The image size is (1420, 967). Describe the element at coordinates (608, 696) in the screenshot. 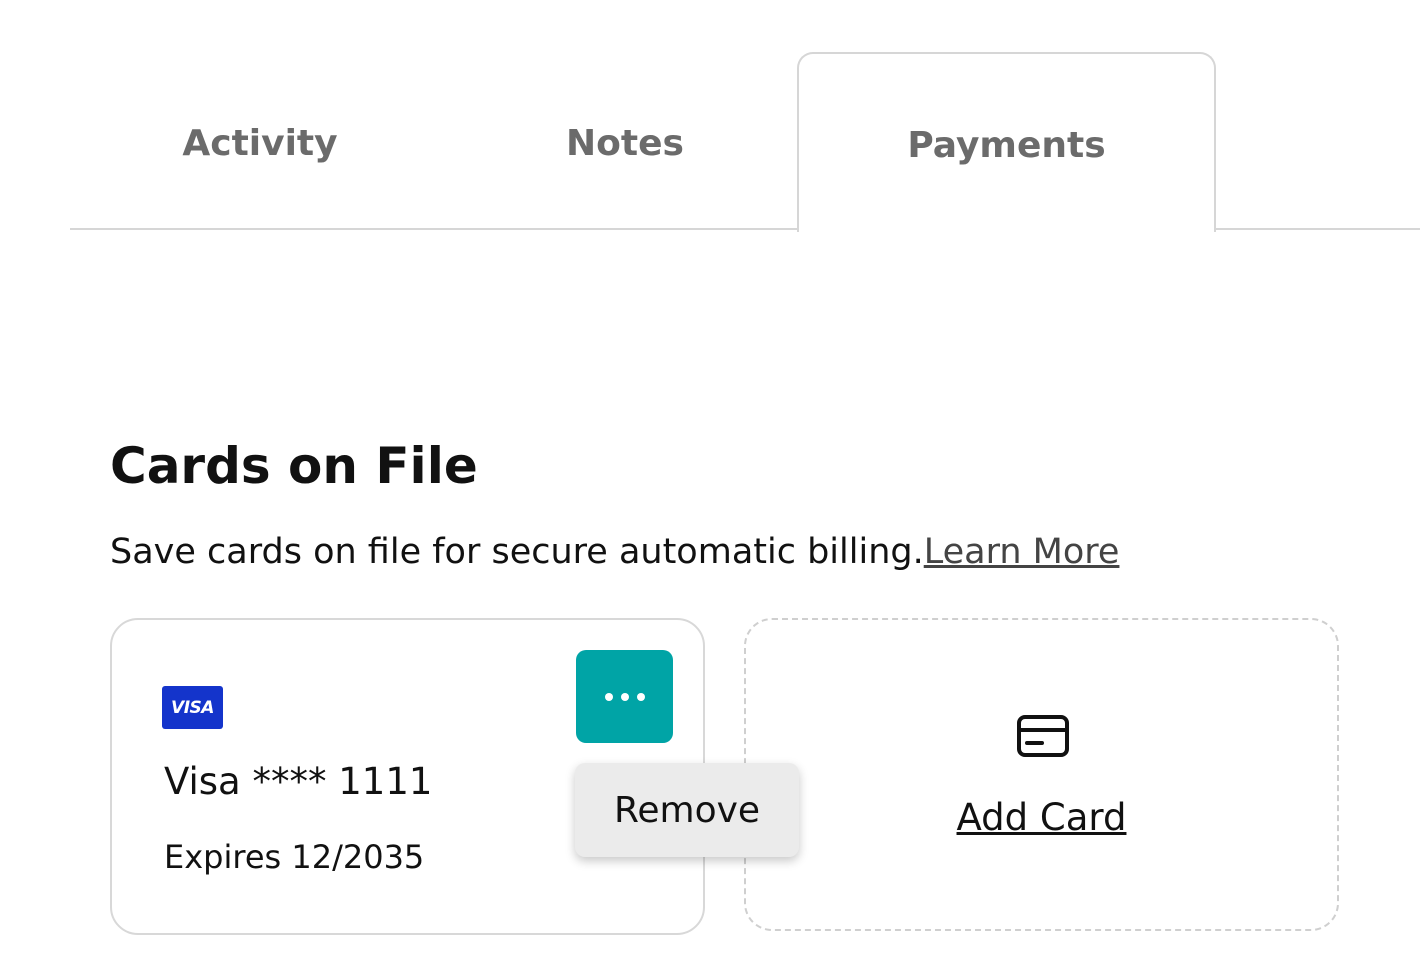

I see `more-horizontal-icon` at that location.